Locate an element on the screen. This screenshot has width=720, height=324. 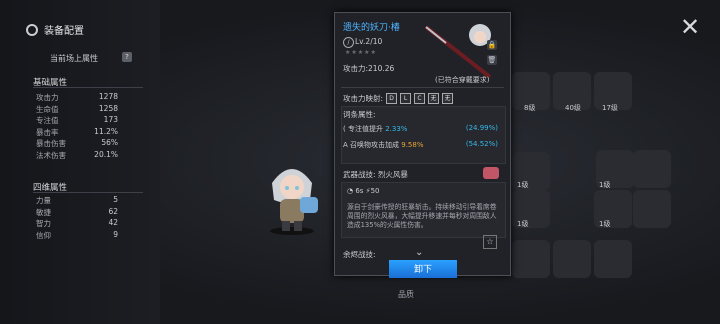
affix-total: (54.52%) is located at coordinates (481, 144).